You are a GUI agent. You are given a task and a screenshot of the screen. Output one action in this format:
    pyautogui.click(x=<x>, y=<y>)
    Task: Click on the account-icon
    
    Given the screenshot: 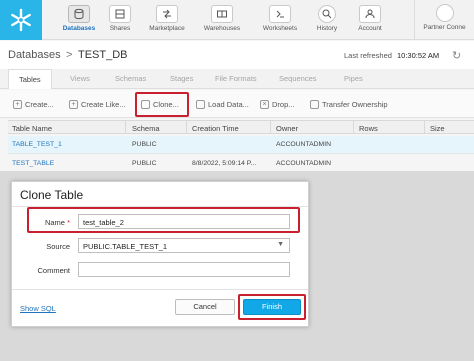 What is the action you would take?
    pyautogui.click(x=370, y=14)
    